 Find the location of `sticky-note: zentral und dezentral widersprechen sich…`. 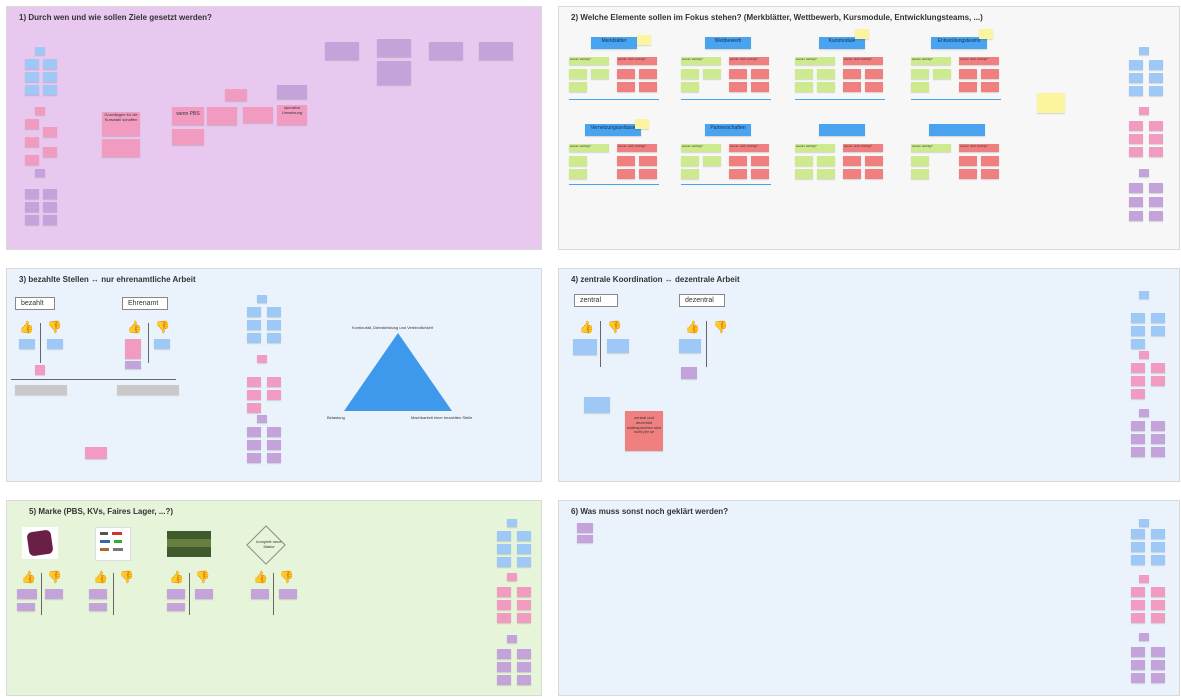

sticky-note: zentral und dezentral widersprechen sich… is located at coordinates (644, 431).